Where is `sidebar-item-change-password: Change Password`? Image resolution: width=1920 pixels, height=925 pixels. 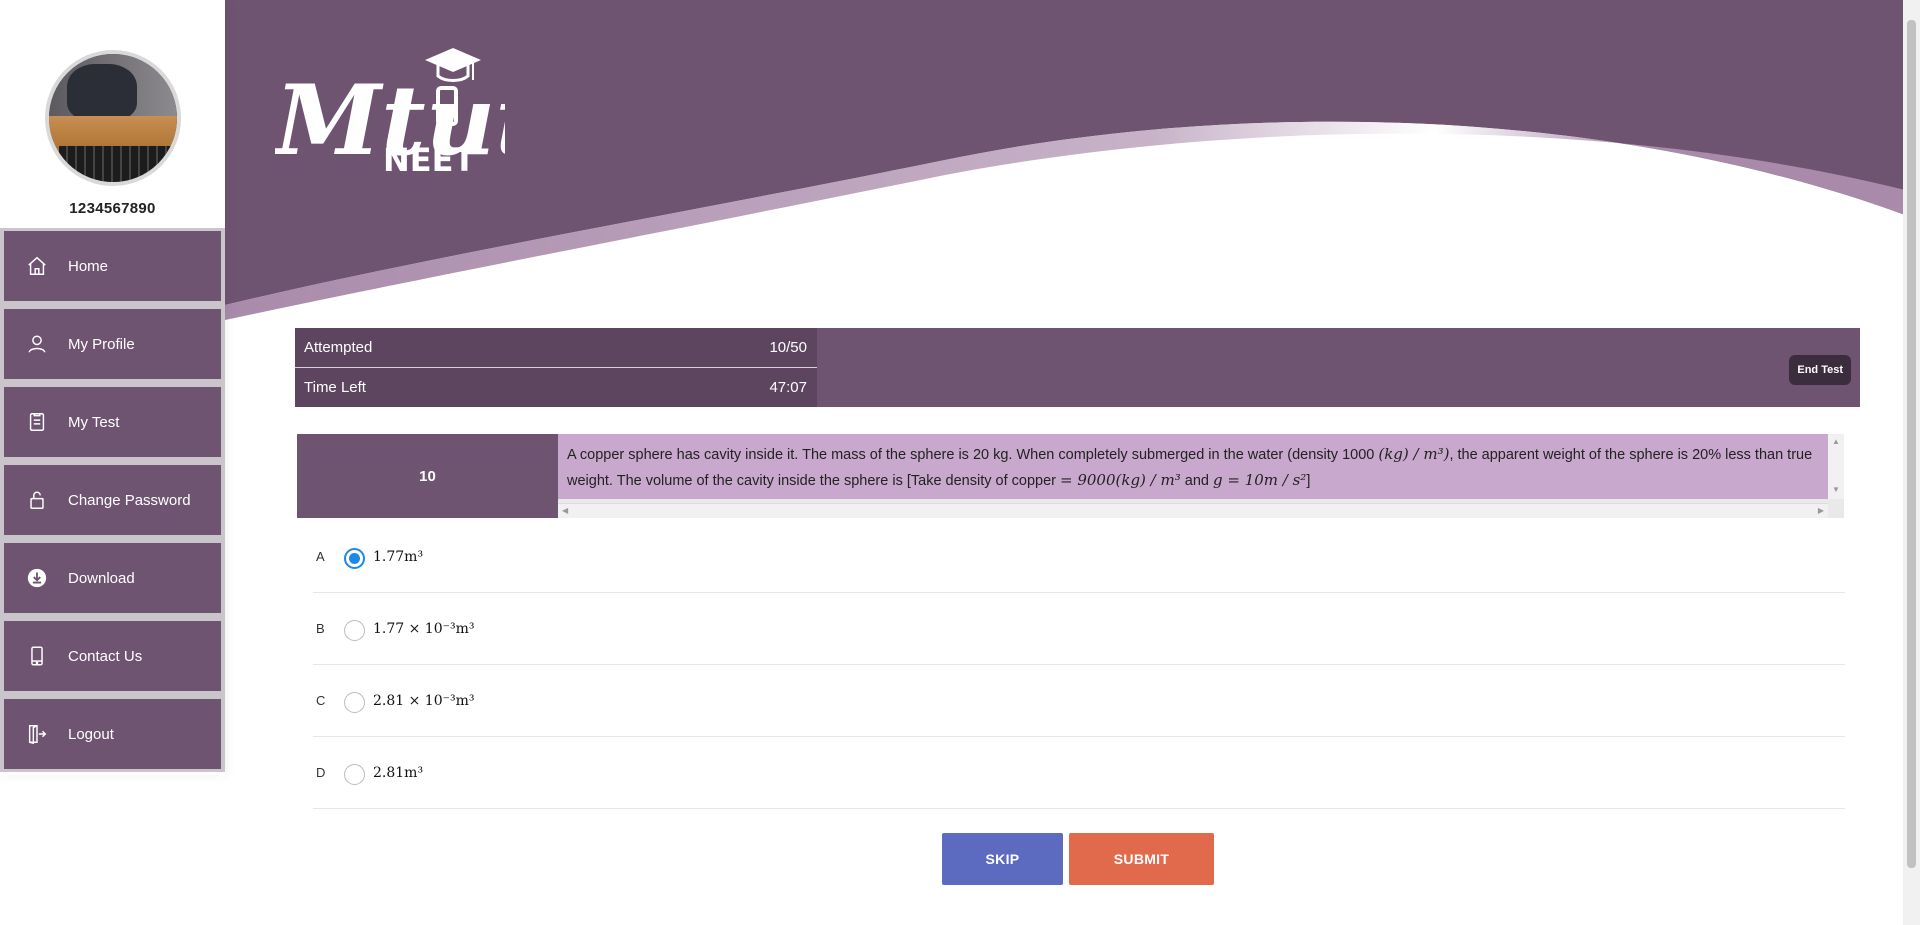
sidebar-item-change-password: Change Password is located at coordinates (112, 500).